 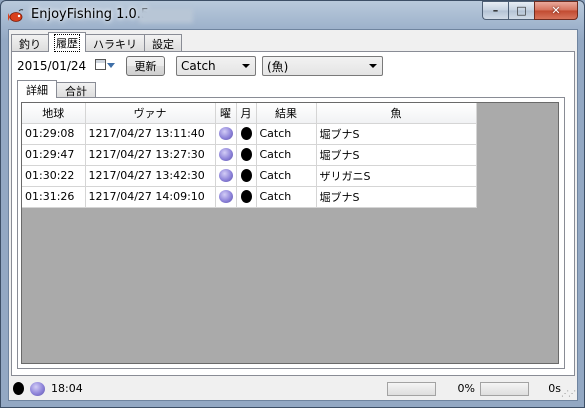 I want to click on tab-totals: 合計, so click(x=76, y=90).